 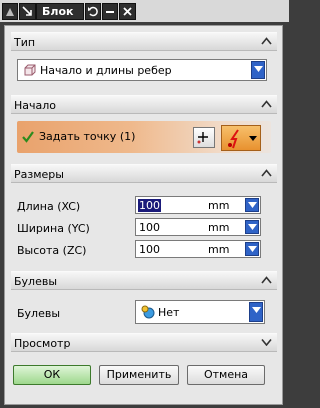 I want to click on reset-icon, so click(x=93, y=11).